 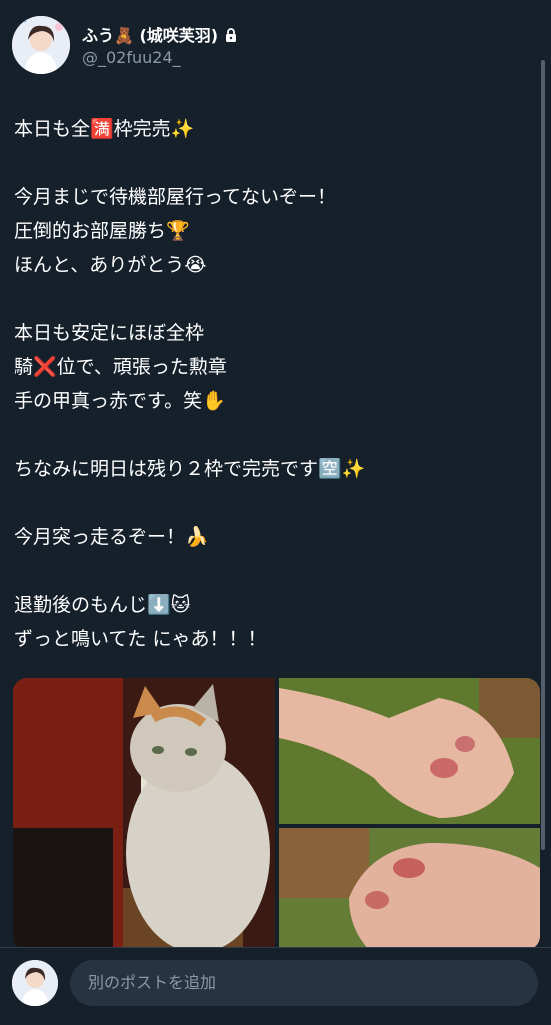 What do you see at coordinates (35, 983) in the screenshot?
I see `reply-avatar` at bounding box center [35, 983].